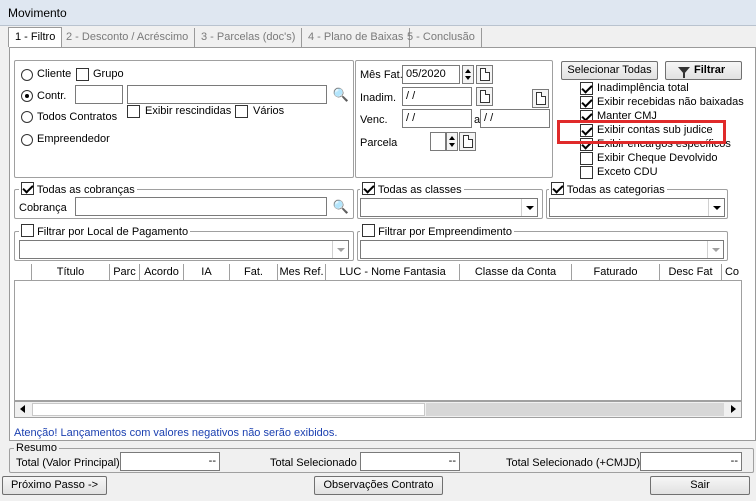  Describe the element at coordinates (254, 272) in the screenshot. I see `grid-col-fat: Fat.` at that location.